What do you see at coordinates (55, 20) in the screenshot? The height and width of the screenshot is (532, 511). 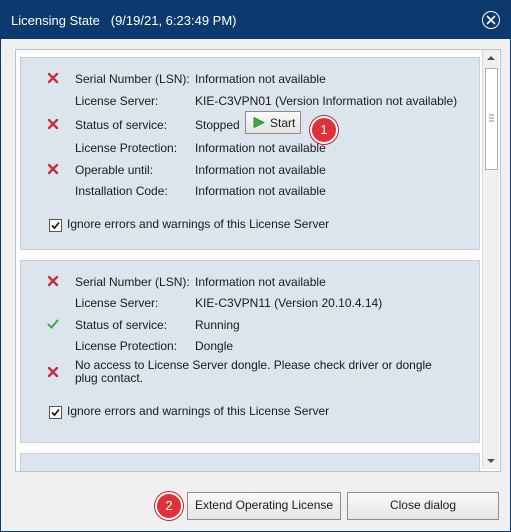 I see `title-label: Licensing State` at bounding box center [55, 20].